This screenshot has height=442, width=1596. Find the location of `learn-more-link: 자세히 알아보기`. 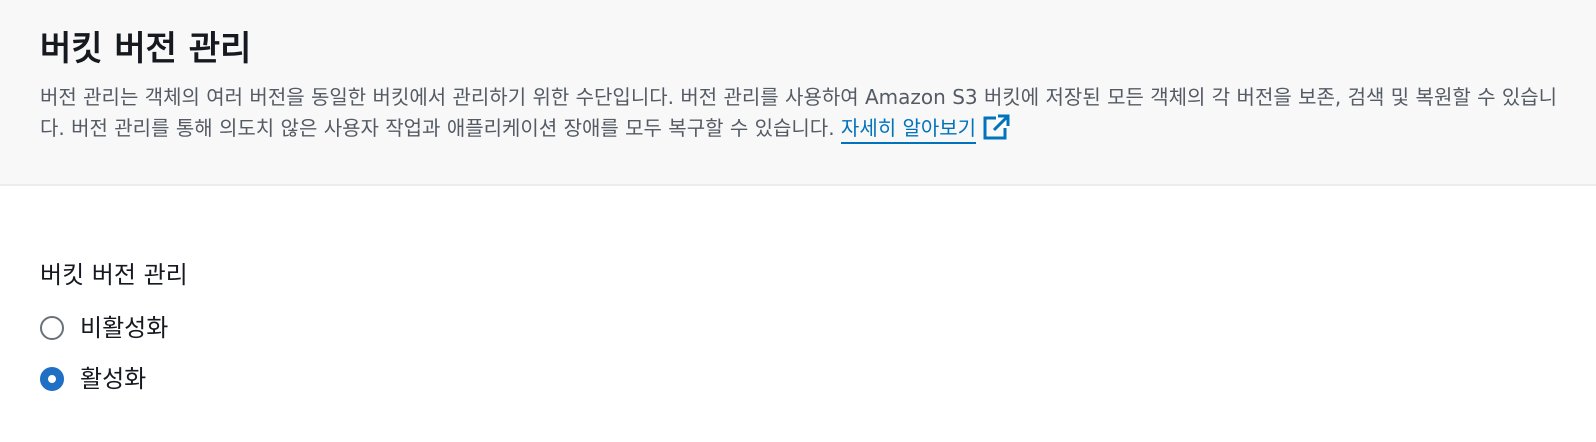

learn-more-link: 자세히 알아보기 is located at coordinates (908, 130).